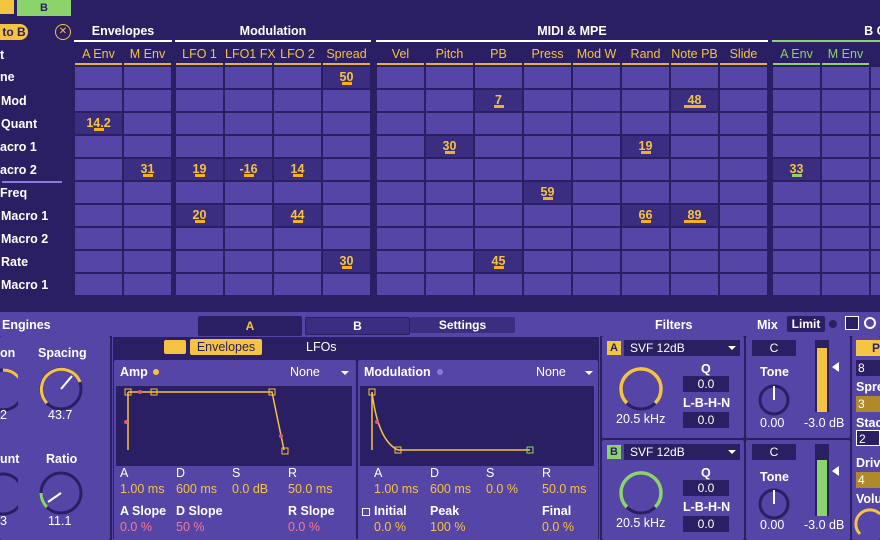  What do you see at coordinates (822, 376) in the screenshot?
I see `mix-a-meter` at bounding box center [822, 376].